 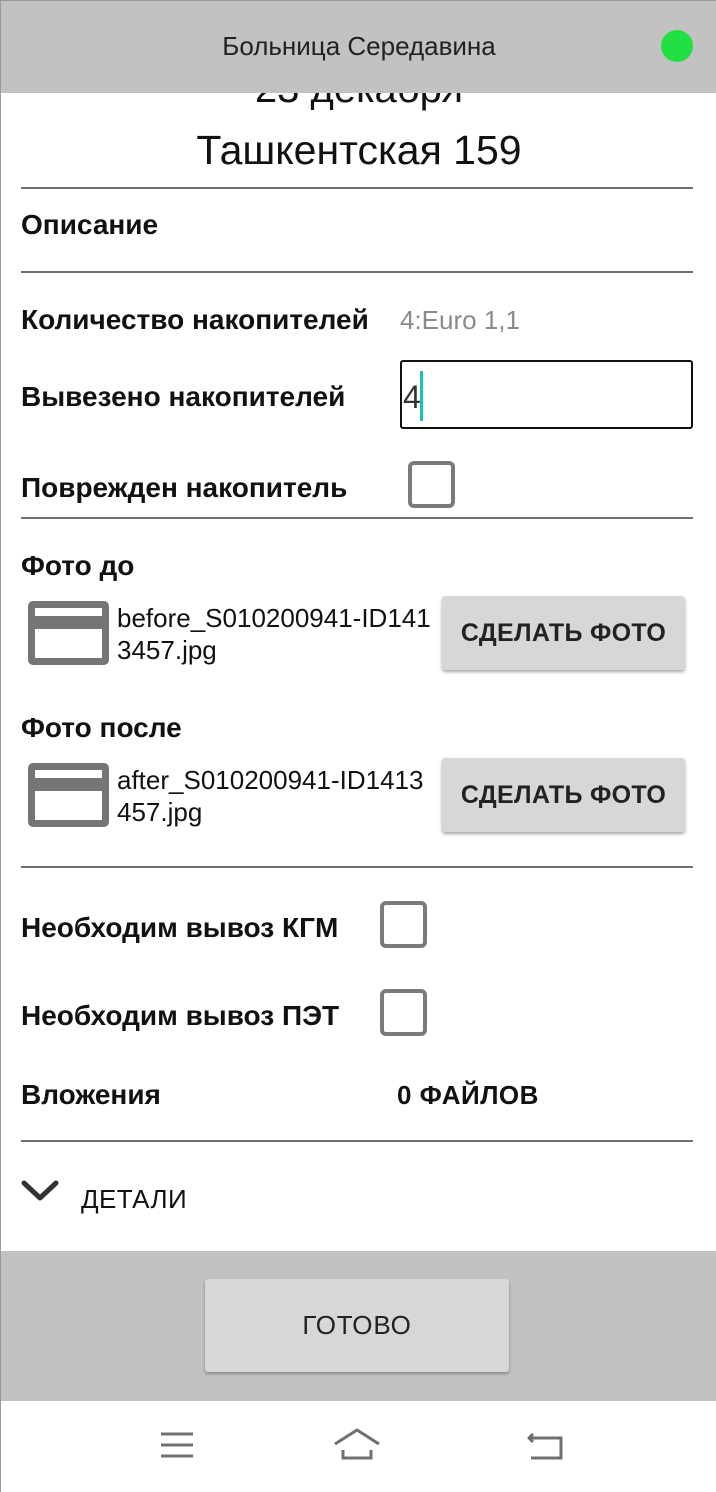 I want to click on action-bar: ГОТОВО, so click(x=358, y=1326).